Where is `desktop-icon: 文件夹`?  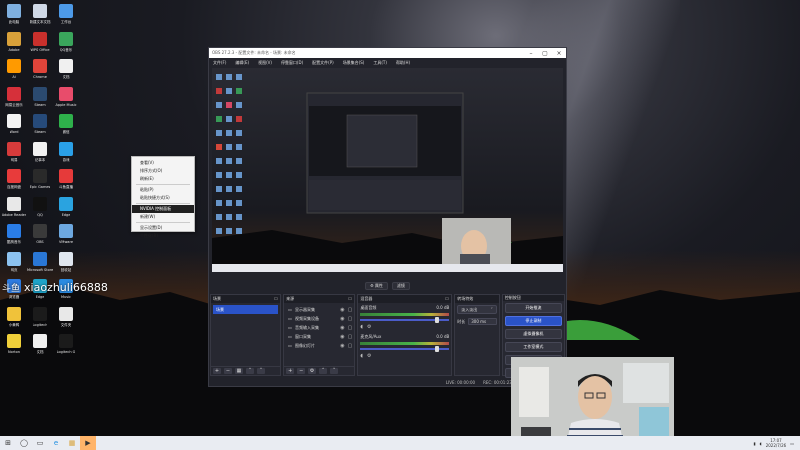
desktop-icon: 文件夹 is located at coordinates (66, 319).